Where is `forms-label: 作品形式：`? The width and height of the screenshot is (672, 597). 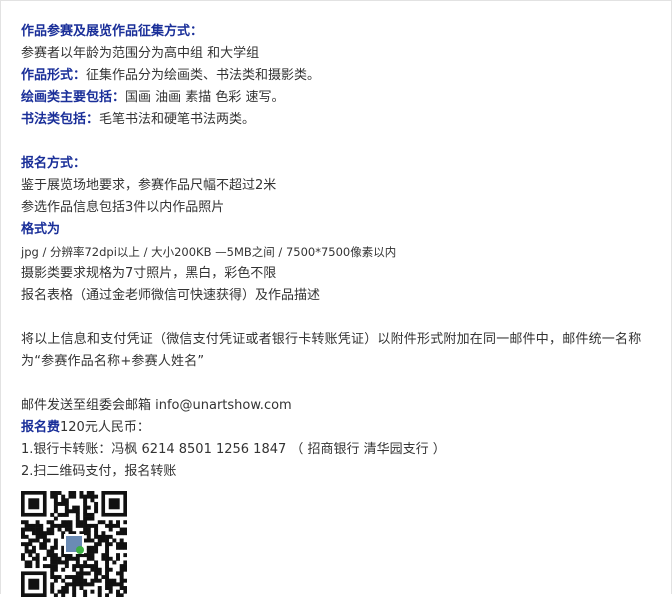
forms-label: 作品形式： is located at coordinates (54, 75).